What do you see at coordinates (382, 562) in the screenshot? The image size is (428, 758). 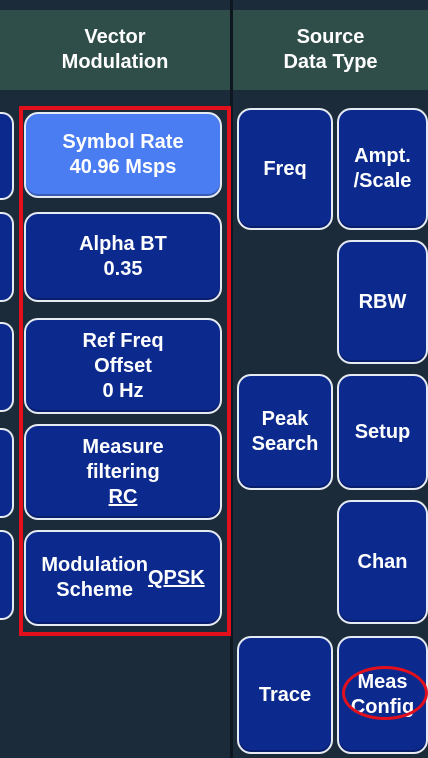 I see `chan-button: Chan` at bounding box center [382, 562].